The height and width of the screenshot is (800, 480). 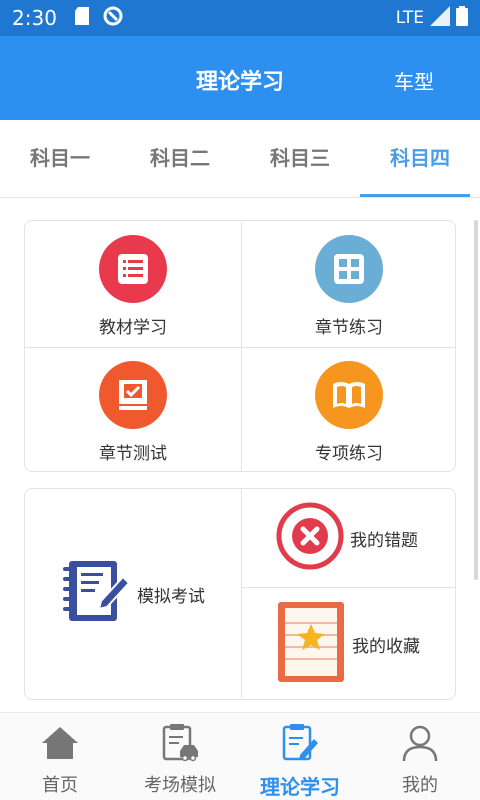 What do you see at coordinates (414, 80) in the screenshot?
I see `car-type-button: 车型` at bounding box center [414, 80].